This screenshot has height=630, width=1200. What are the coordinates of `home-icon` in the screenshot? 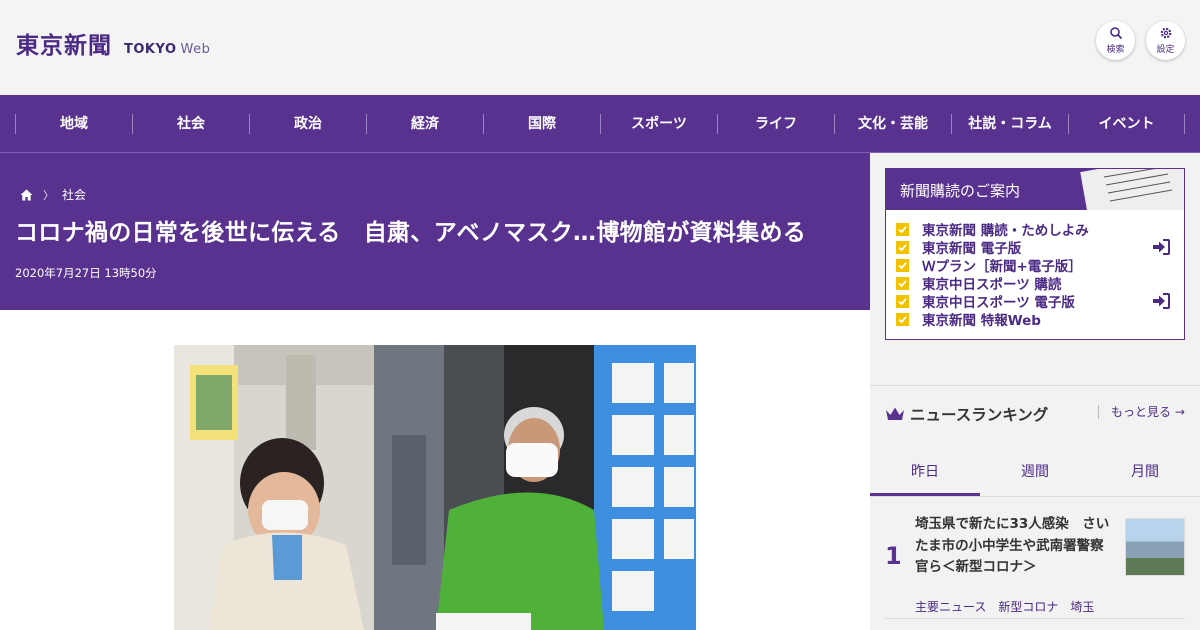 It's located at (26, 195).